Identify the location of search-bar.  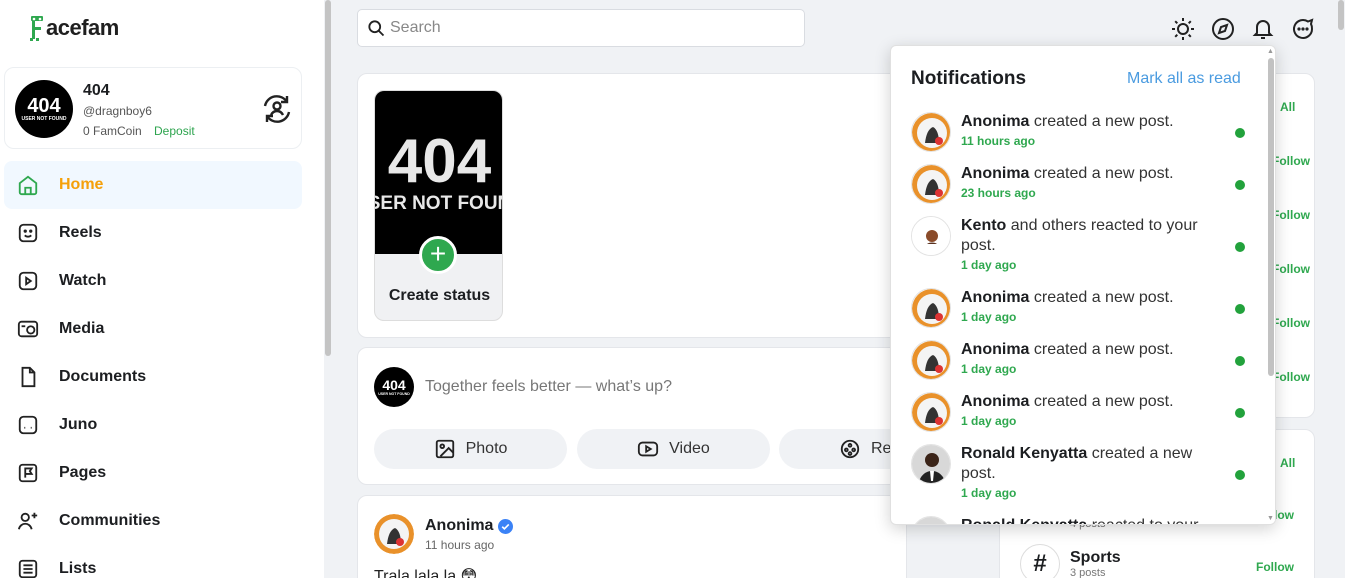
(581, 28).